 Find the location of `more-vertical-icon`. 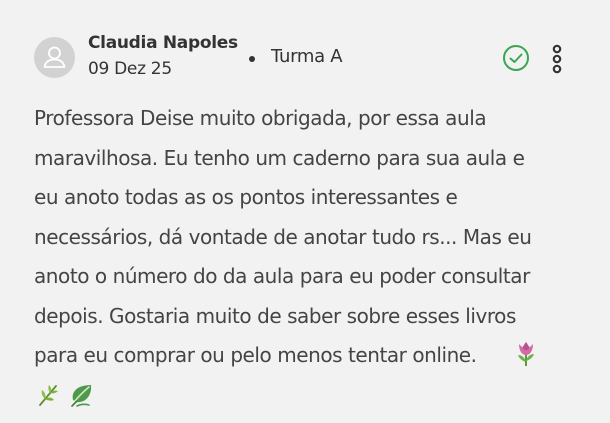

more-vertical-icon is located at coordinates (557, 59).